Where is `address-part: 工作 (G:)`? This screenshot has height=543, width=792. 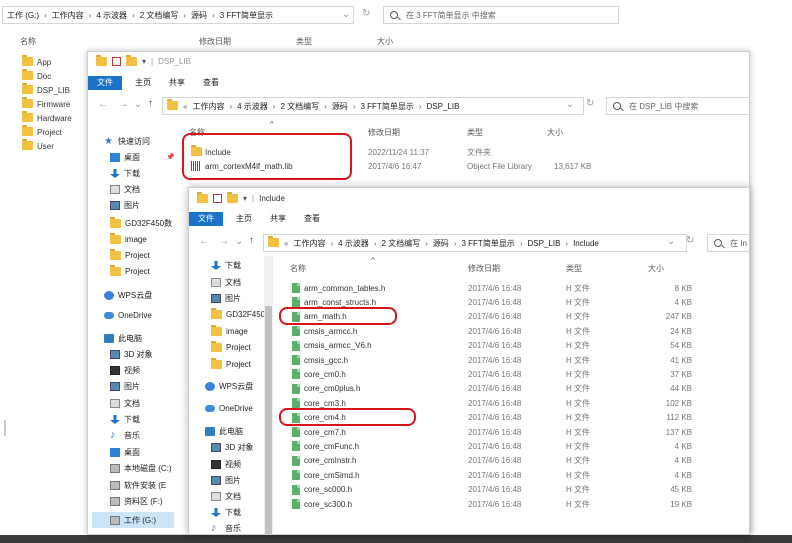
address-part: 工作 (G:) is located at coordinates (23, 15).